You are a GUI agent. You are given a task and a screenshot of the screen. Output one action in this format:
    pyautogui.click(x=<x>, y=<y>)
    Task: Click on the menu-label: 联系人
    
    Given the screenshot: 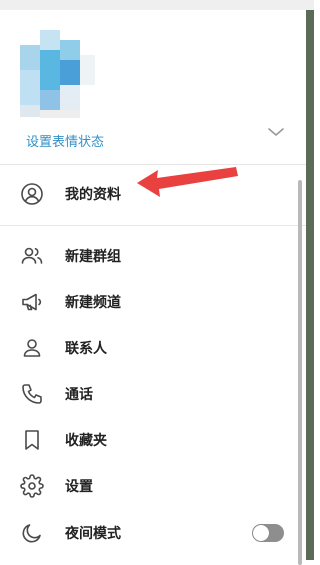 What is the action you would take?
    pyautogui.click(x=86, y=349)
    